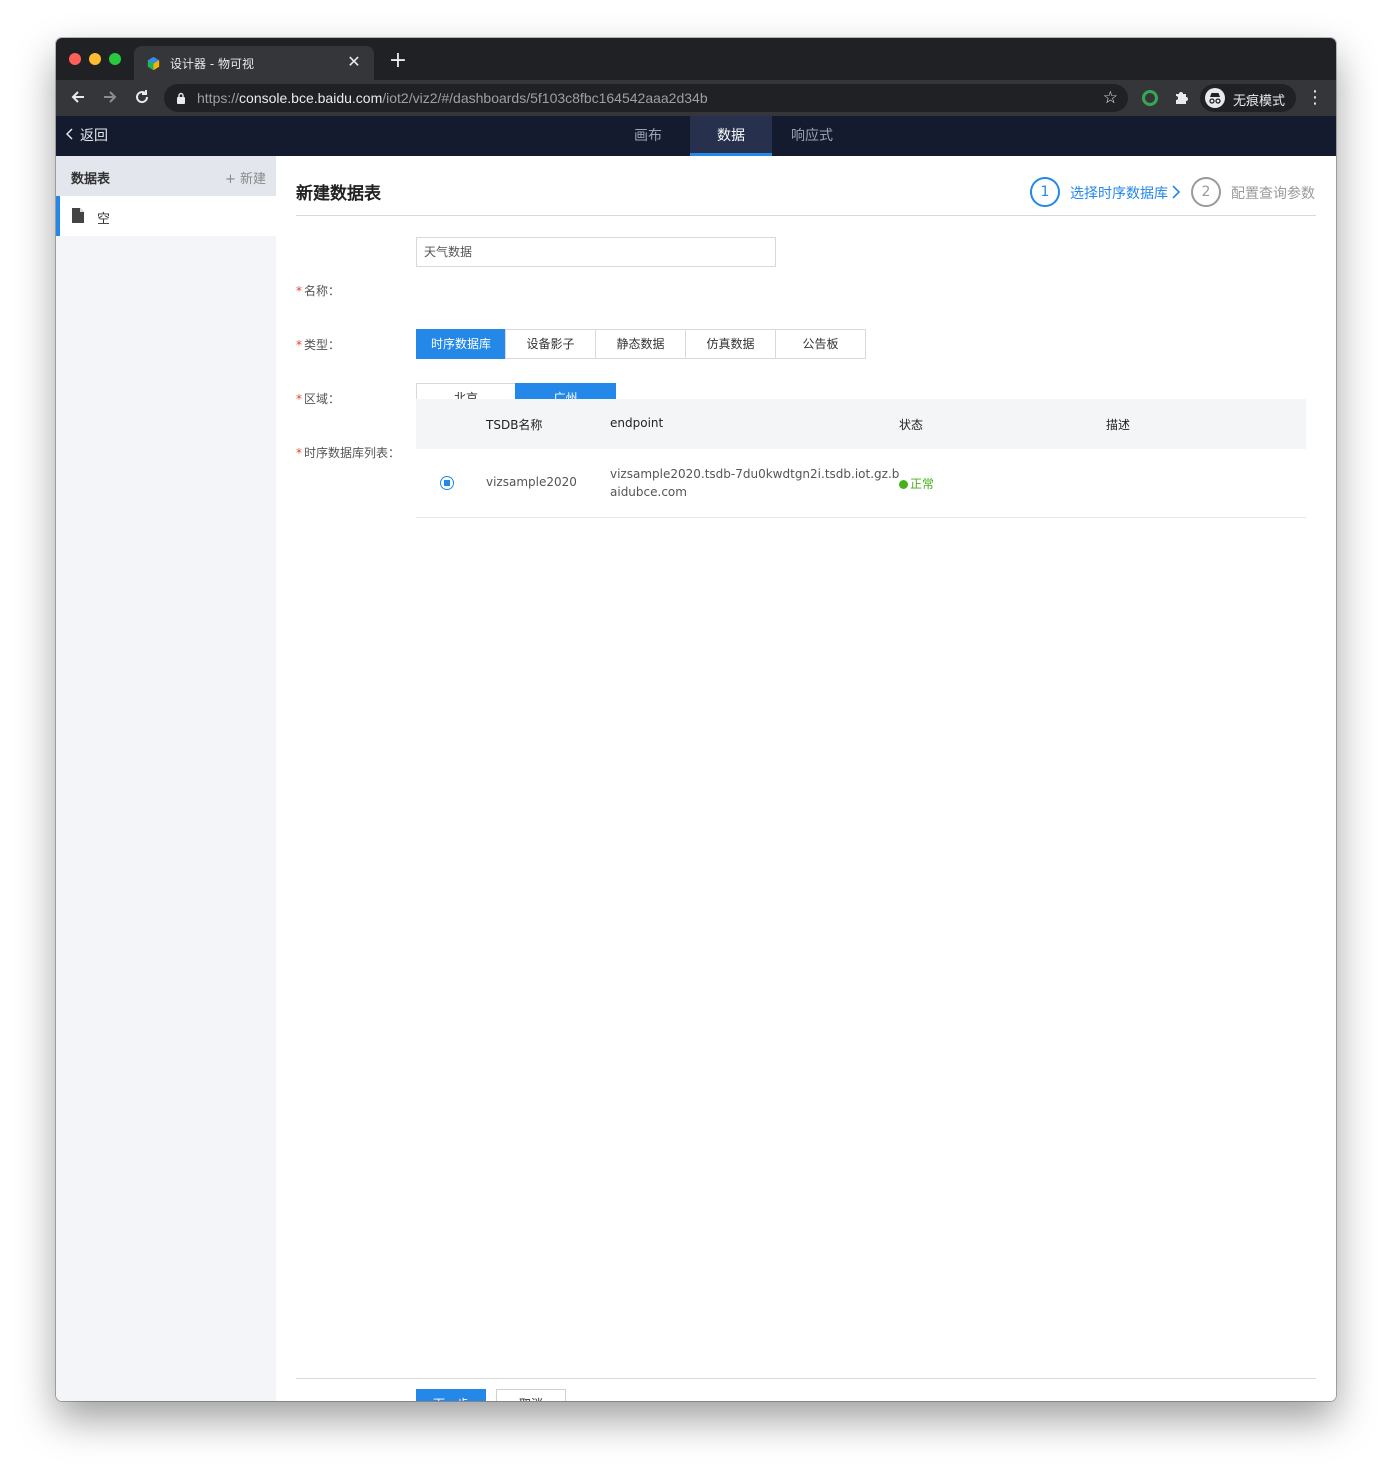 This screenshot has width=1392, height=1475. I want to click on status-cell: 正常, so click(916, 483).